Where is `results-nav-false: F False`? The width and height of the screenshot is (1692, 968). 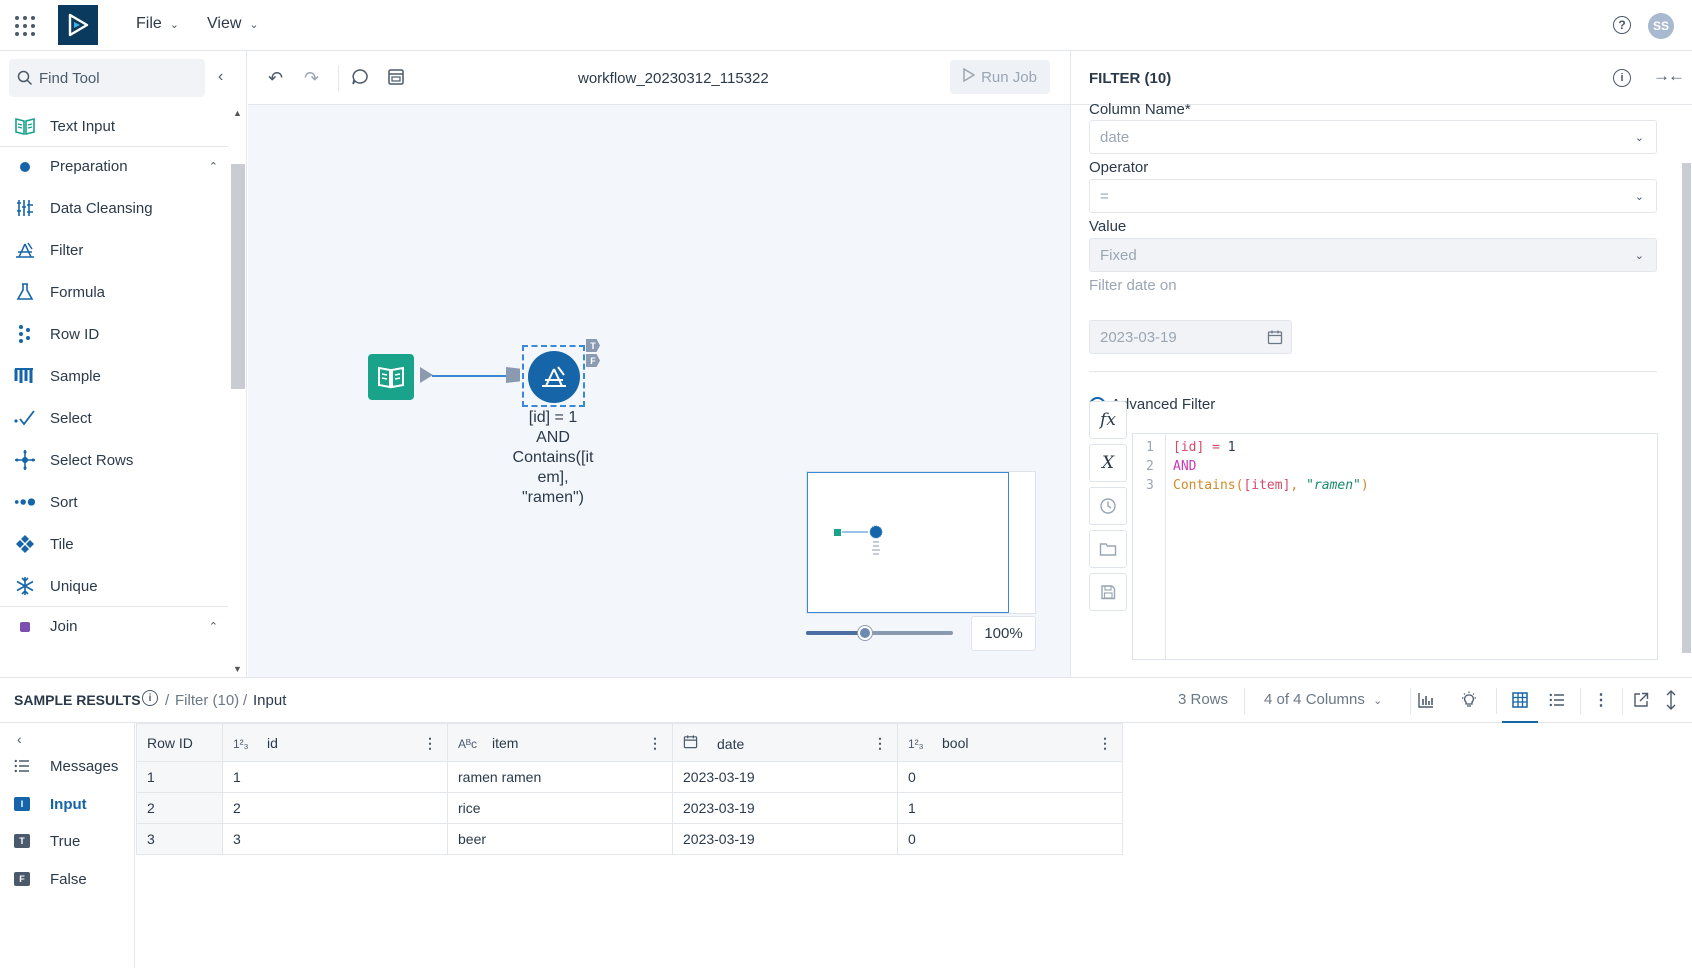
results-nav-false: F False is located at coordinates (67, 879).